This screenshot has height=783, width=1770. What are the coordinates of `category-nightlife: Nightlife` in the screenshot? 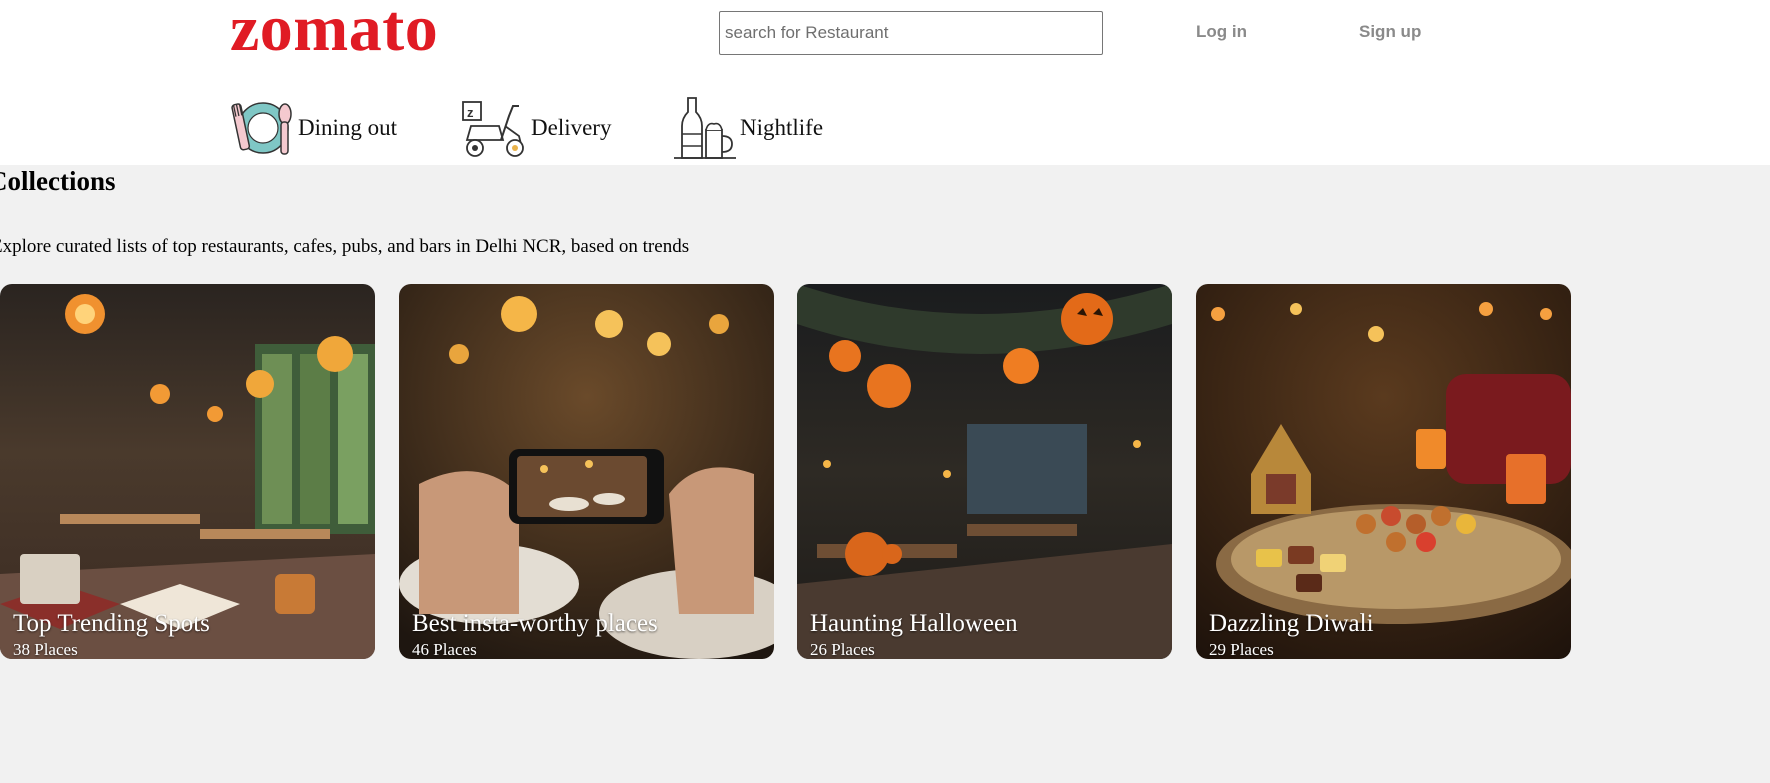 It's located at (748, 128).